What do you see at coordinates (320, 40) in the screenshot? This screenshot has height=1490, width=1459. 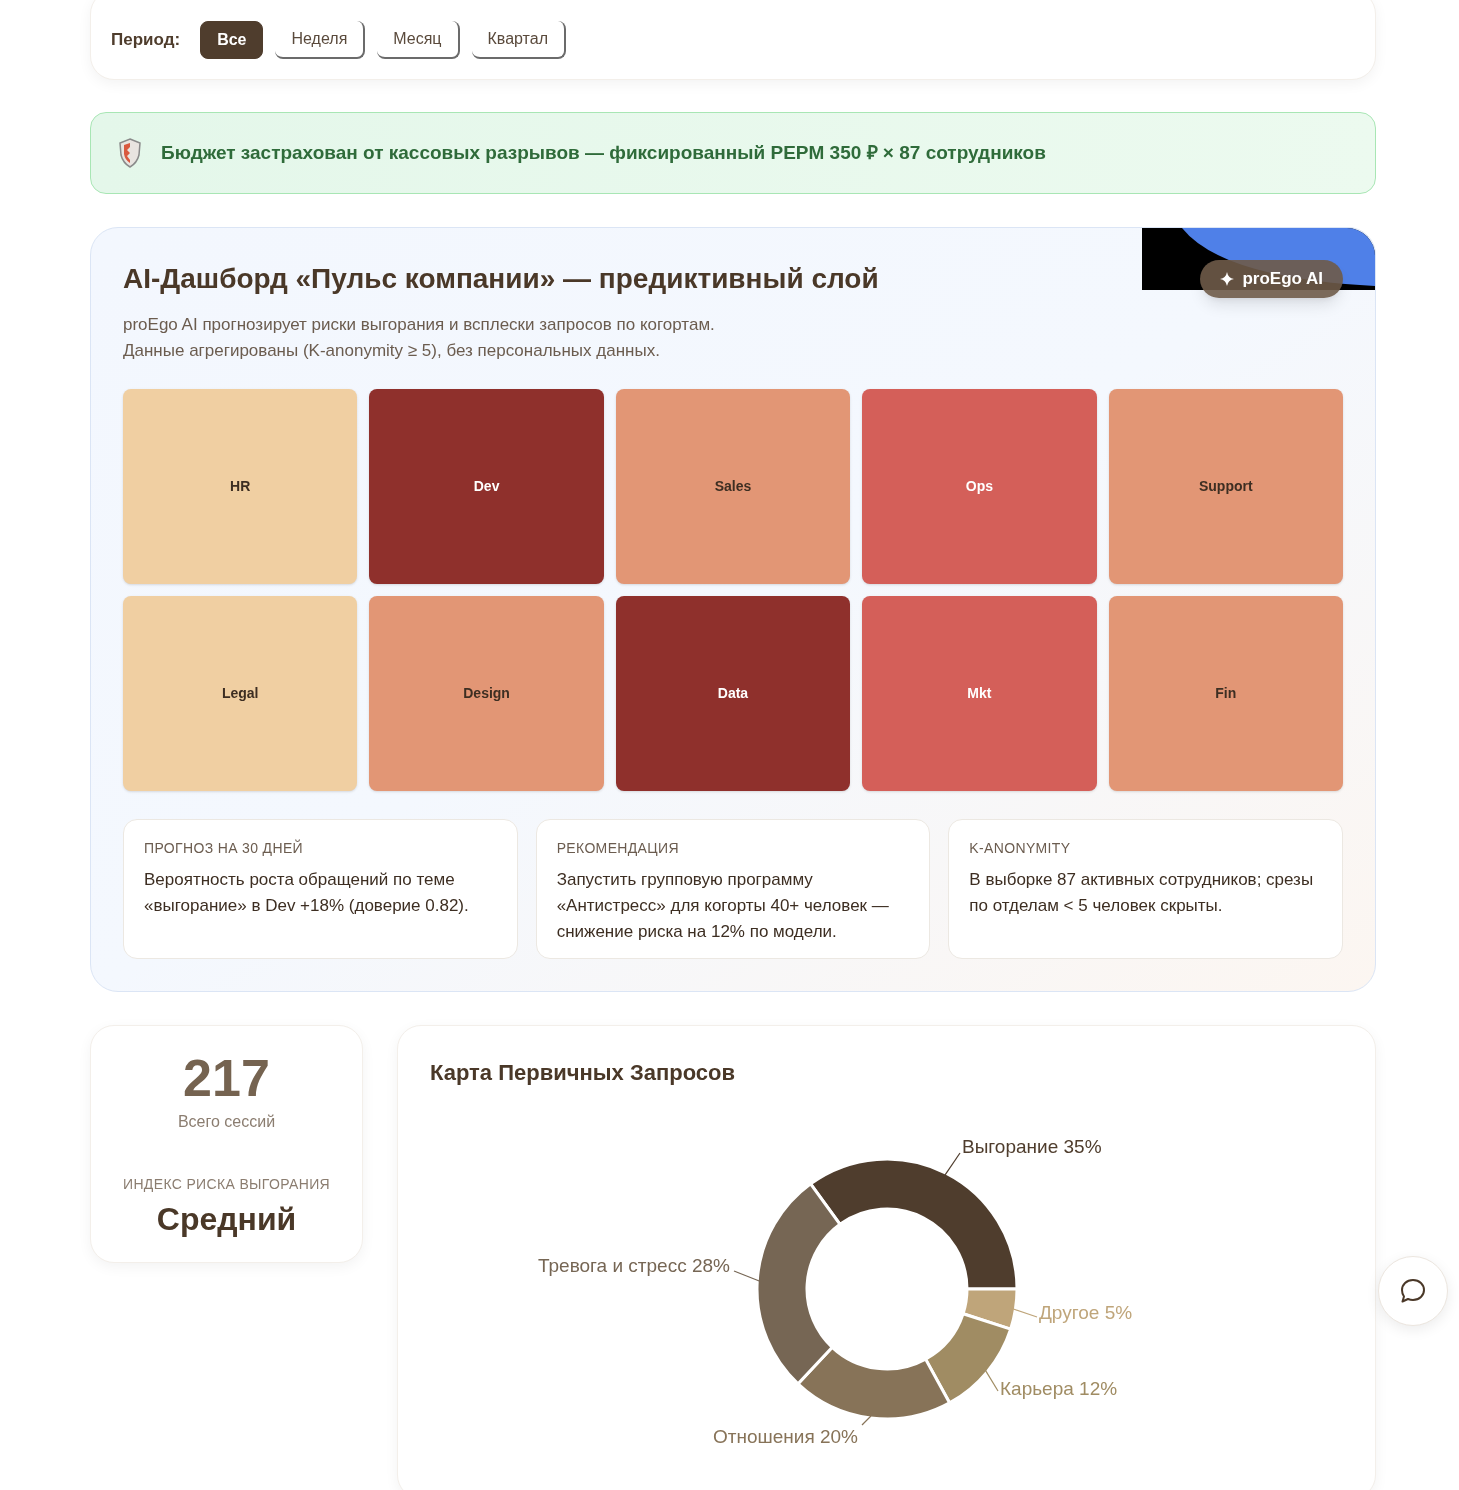 I see `period-tab: Неделя` at bounding box center [320, 40].